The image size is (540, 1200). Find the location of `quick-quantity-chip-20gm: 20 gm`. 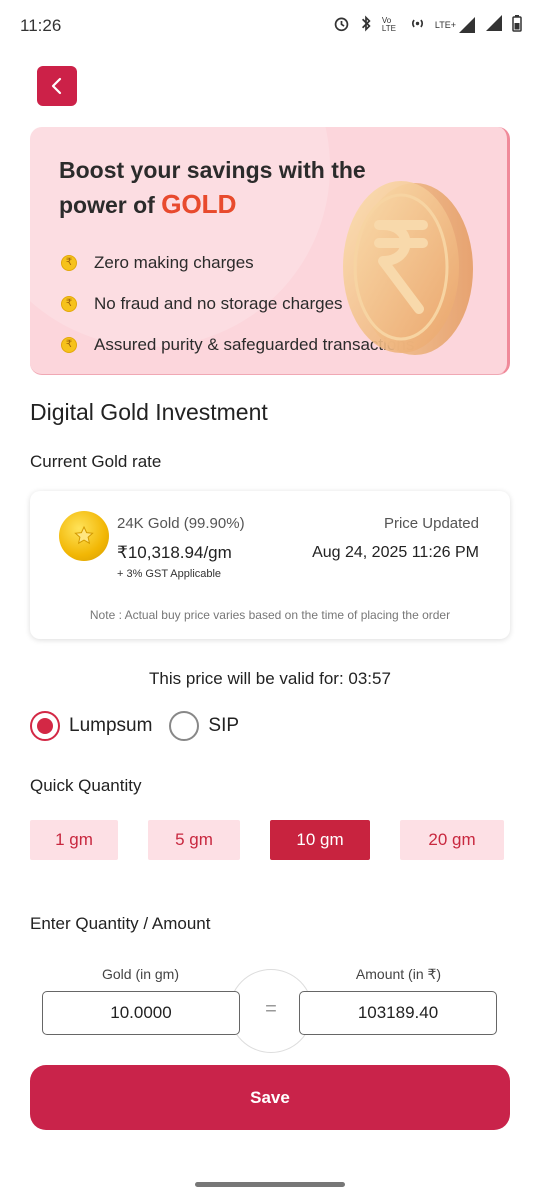

quick-quantity-chip-20gm: 20 gm is located at coordinates (452, 840).